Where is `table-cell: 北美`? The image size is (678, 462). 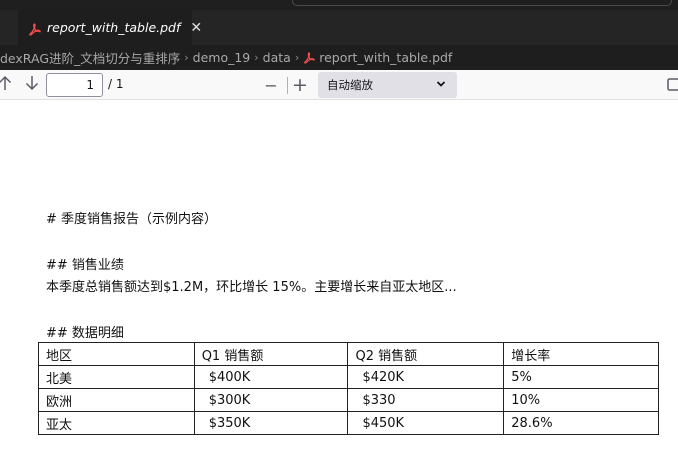
table-cell: 北美 is located at coordinates (116, 377).